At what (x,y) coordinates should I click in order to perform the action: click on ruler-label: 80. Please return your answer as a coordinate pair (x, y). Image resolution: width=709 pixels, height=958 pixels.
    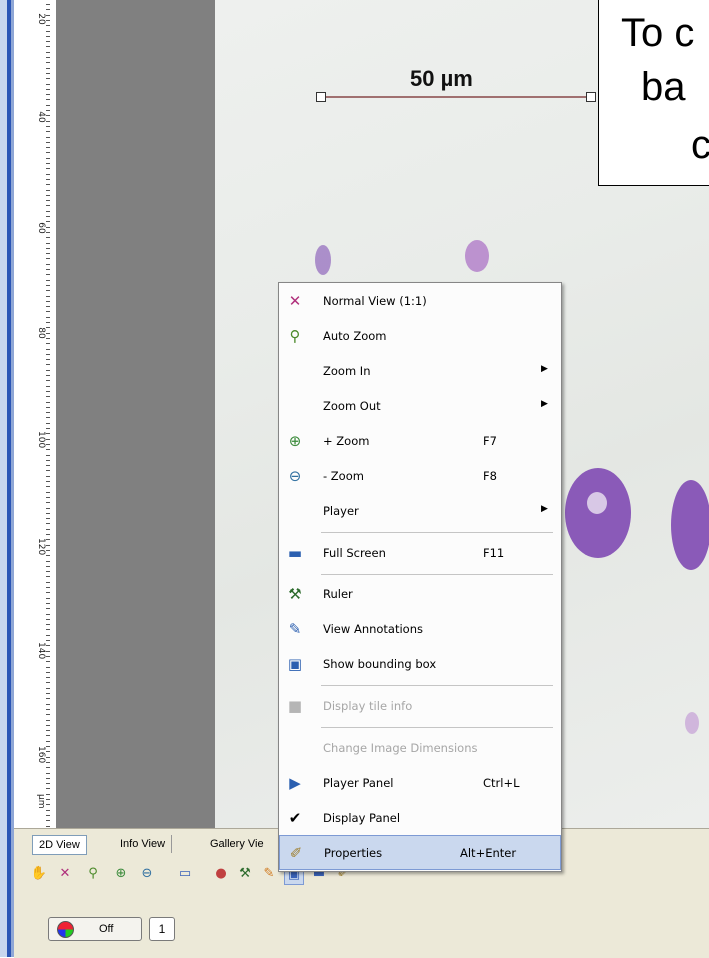
    Looking at the image, I should click on (41, 333).